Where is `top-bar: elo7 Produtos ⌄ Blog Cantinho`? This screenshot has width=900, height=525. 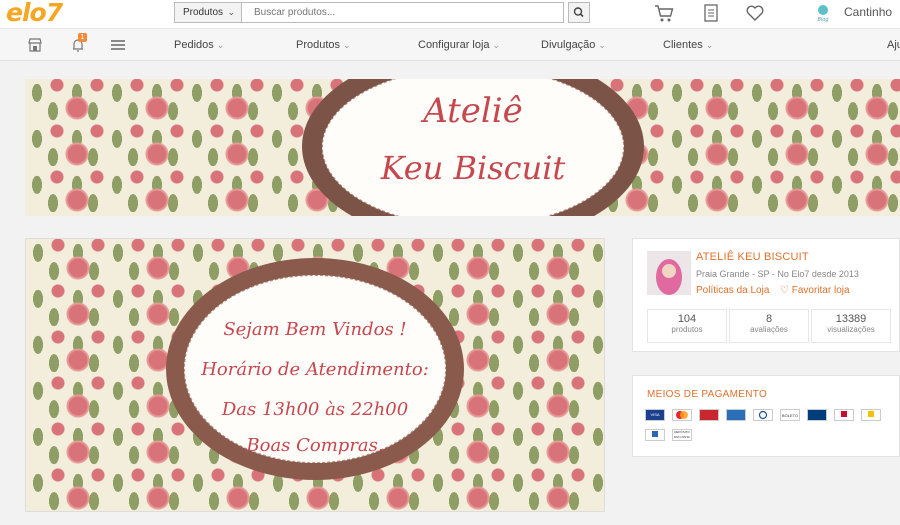 top-bar: elo7 Produtos ⌄ Blog Cantinho is located at coordinates (450, 14).